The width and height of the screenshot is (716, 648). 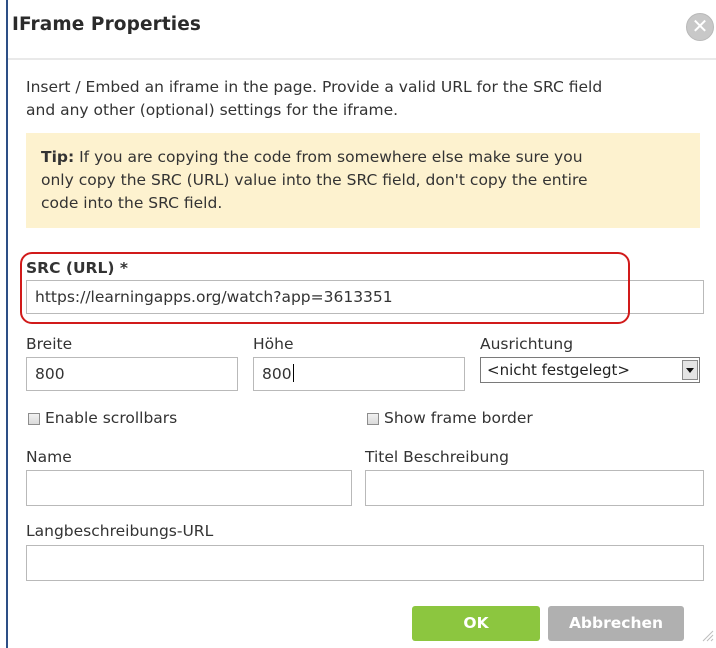 What do you see at coordinates (120, 531) in the screenshot?
I see `longdesc-label: Langbeschreibungs-URL` at bounding box center [120, 531].